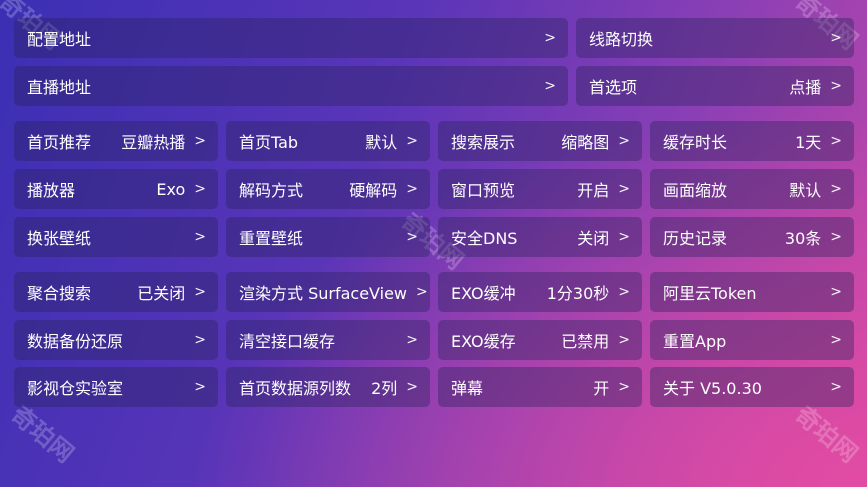  What do you see at coordinates (593, 190) in the screenshot?
I see `item-value: 开启` at bounding box center [593, 190].